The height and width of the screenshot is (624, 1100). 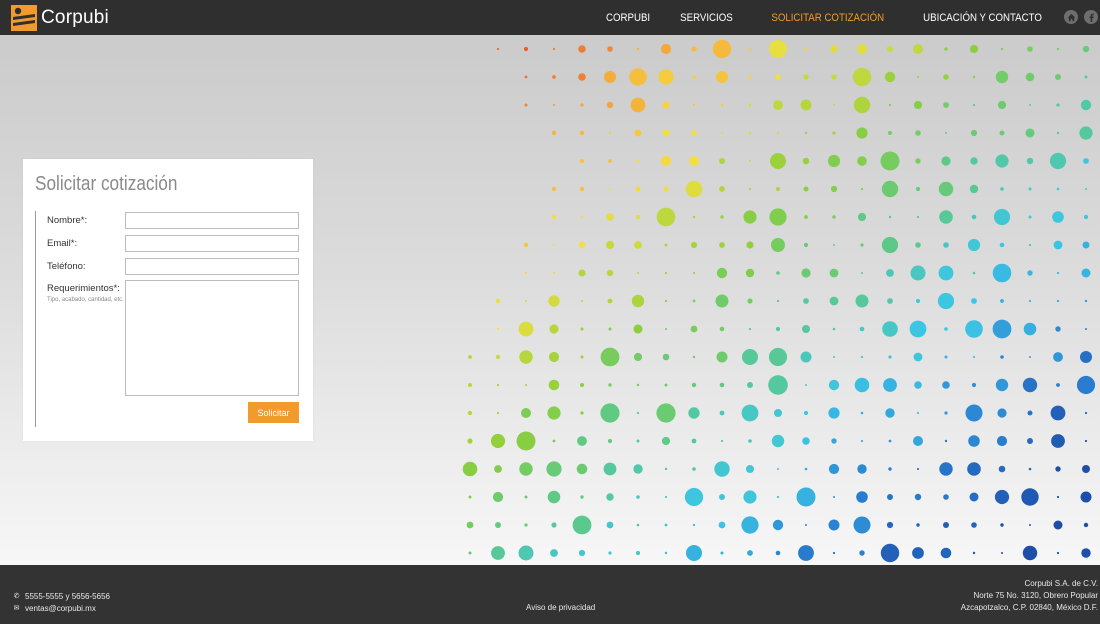 I want to click on home-icon, so click(x=1071, y=17).